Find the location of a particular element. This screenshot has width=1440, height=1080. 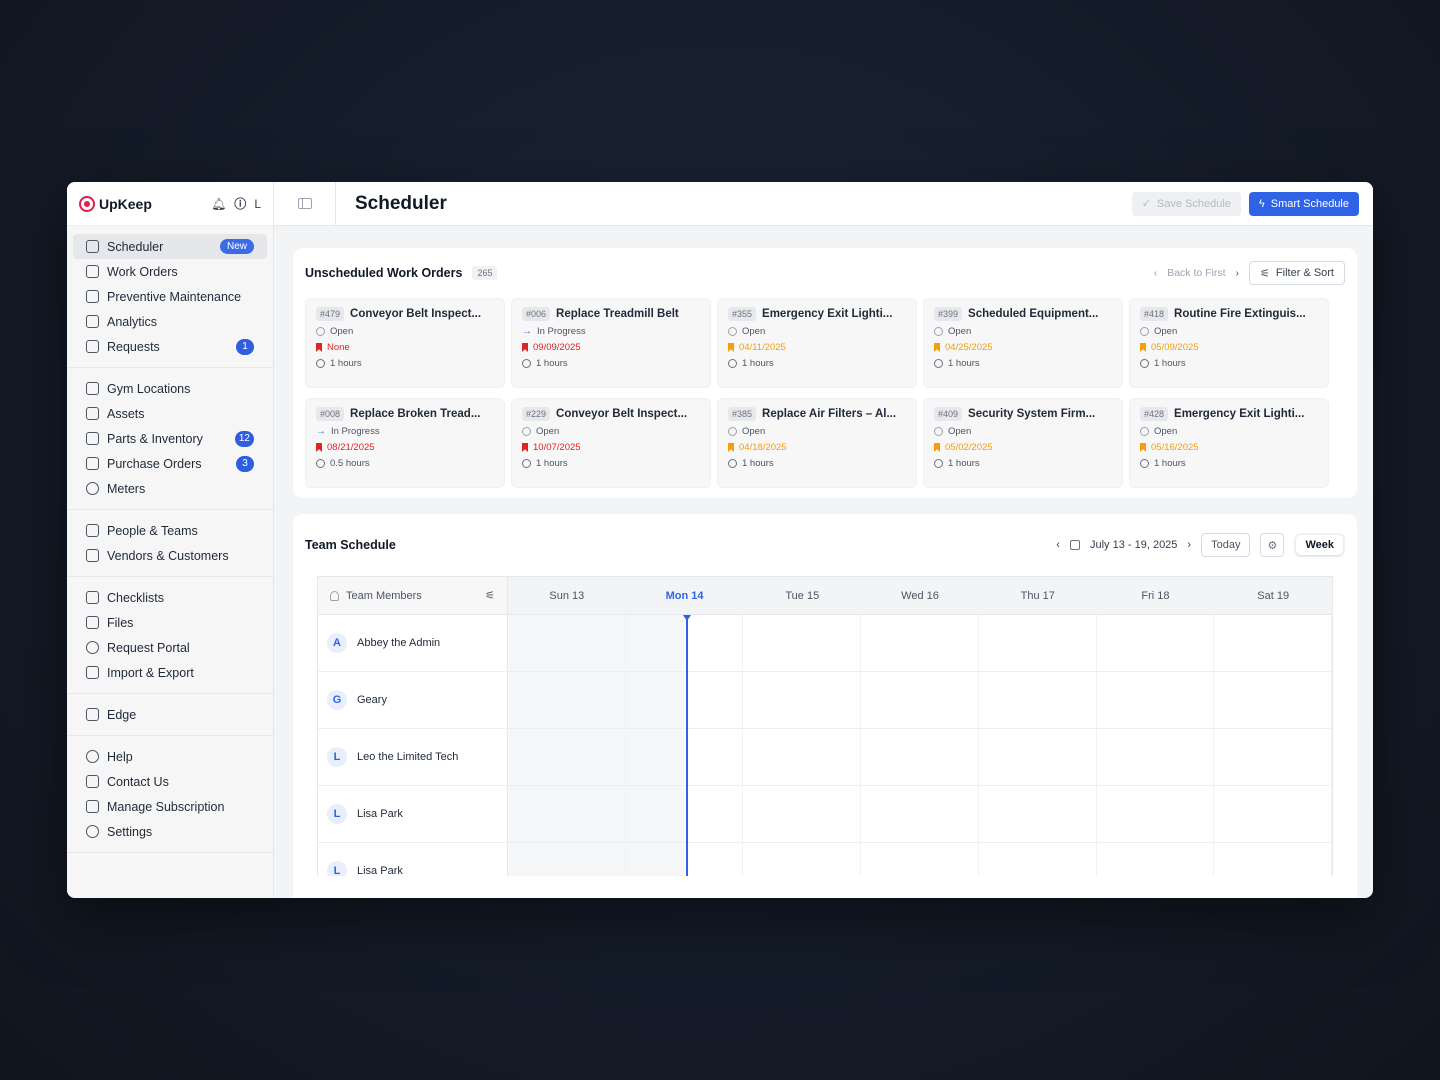

sliders-icon: ⚟ is located at coordinates (490, 595).